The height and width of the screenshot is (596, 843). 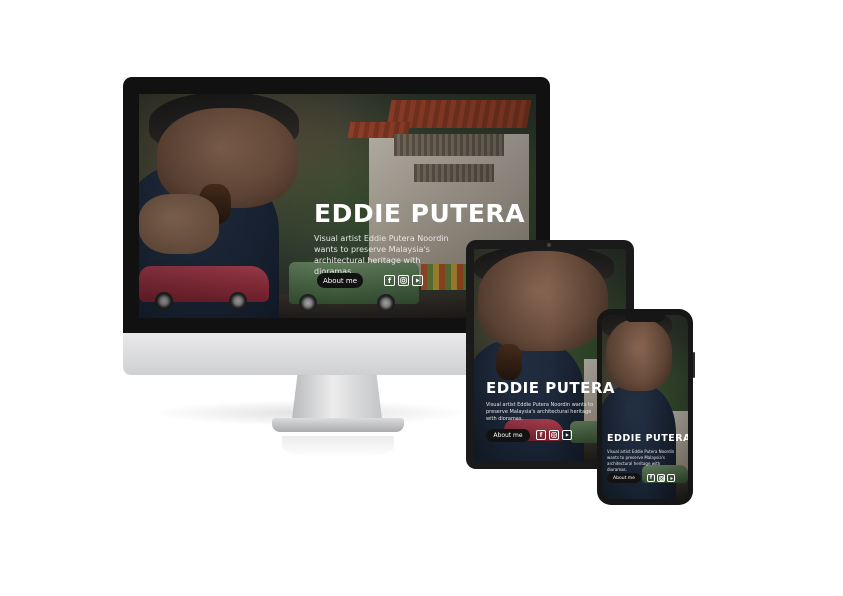 I want to click on phone-side-button, so click(x=694, y=365).